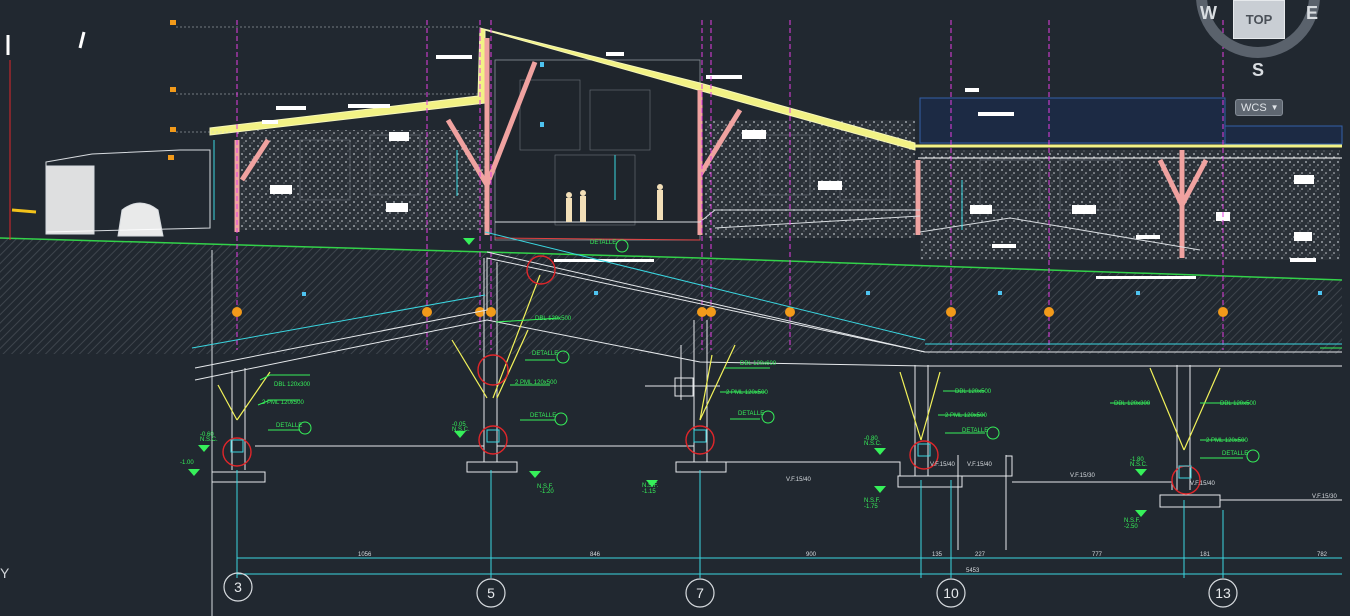 The width and height of the screenshot is (1350, 616). I want to click on callout-pml-5: 2 PML 120x500, so click(1227, 441).